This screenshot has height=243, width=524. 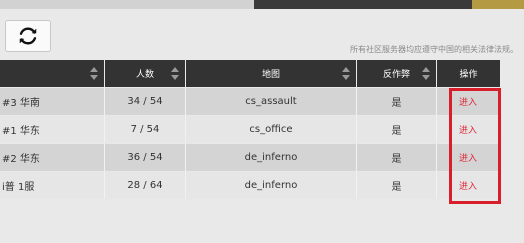 I want to click on table-row: #3 华南 34 / 54 cs_assault 是 进入, so click(x=250, y=101).